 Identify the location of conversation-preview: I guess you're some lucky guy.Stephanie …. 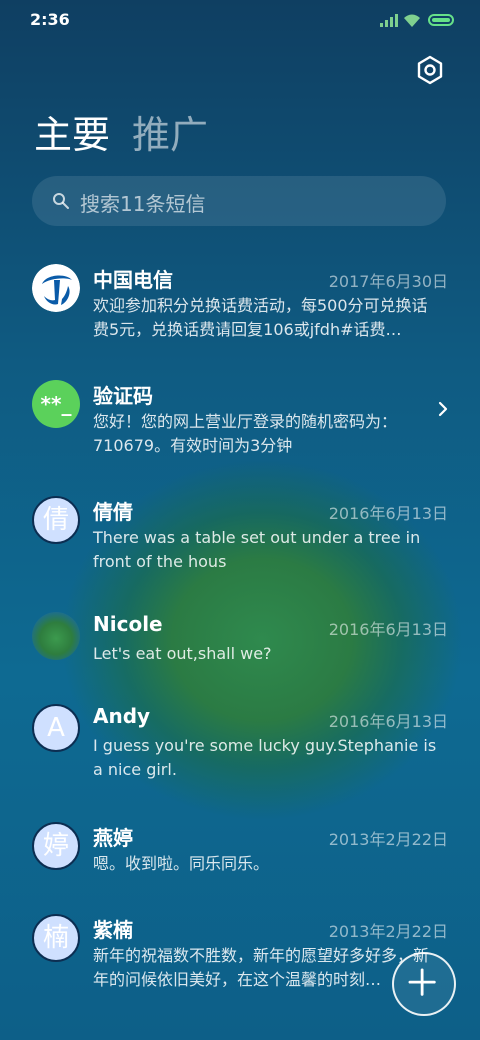
(265, 757).